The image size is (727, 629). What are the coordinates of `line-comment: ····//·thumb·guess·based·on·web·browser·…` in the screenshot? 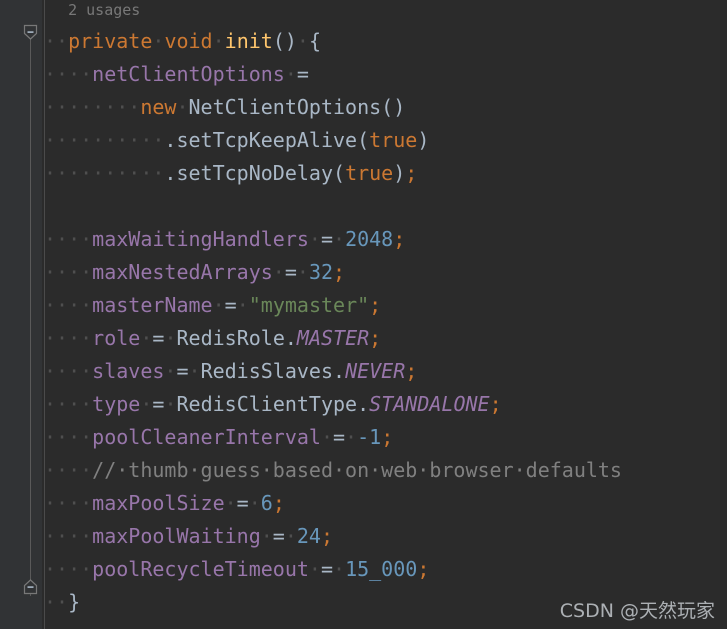 It's located at (385, 470).